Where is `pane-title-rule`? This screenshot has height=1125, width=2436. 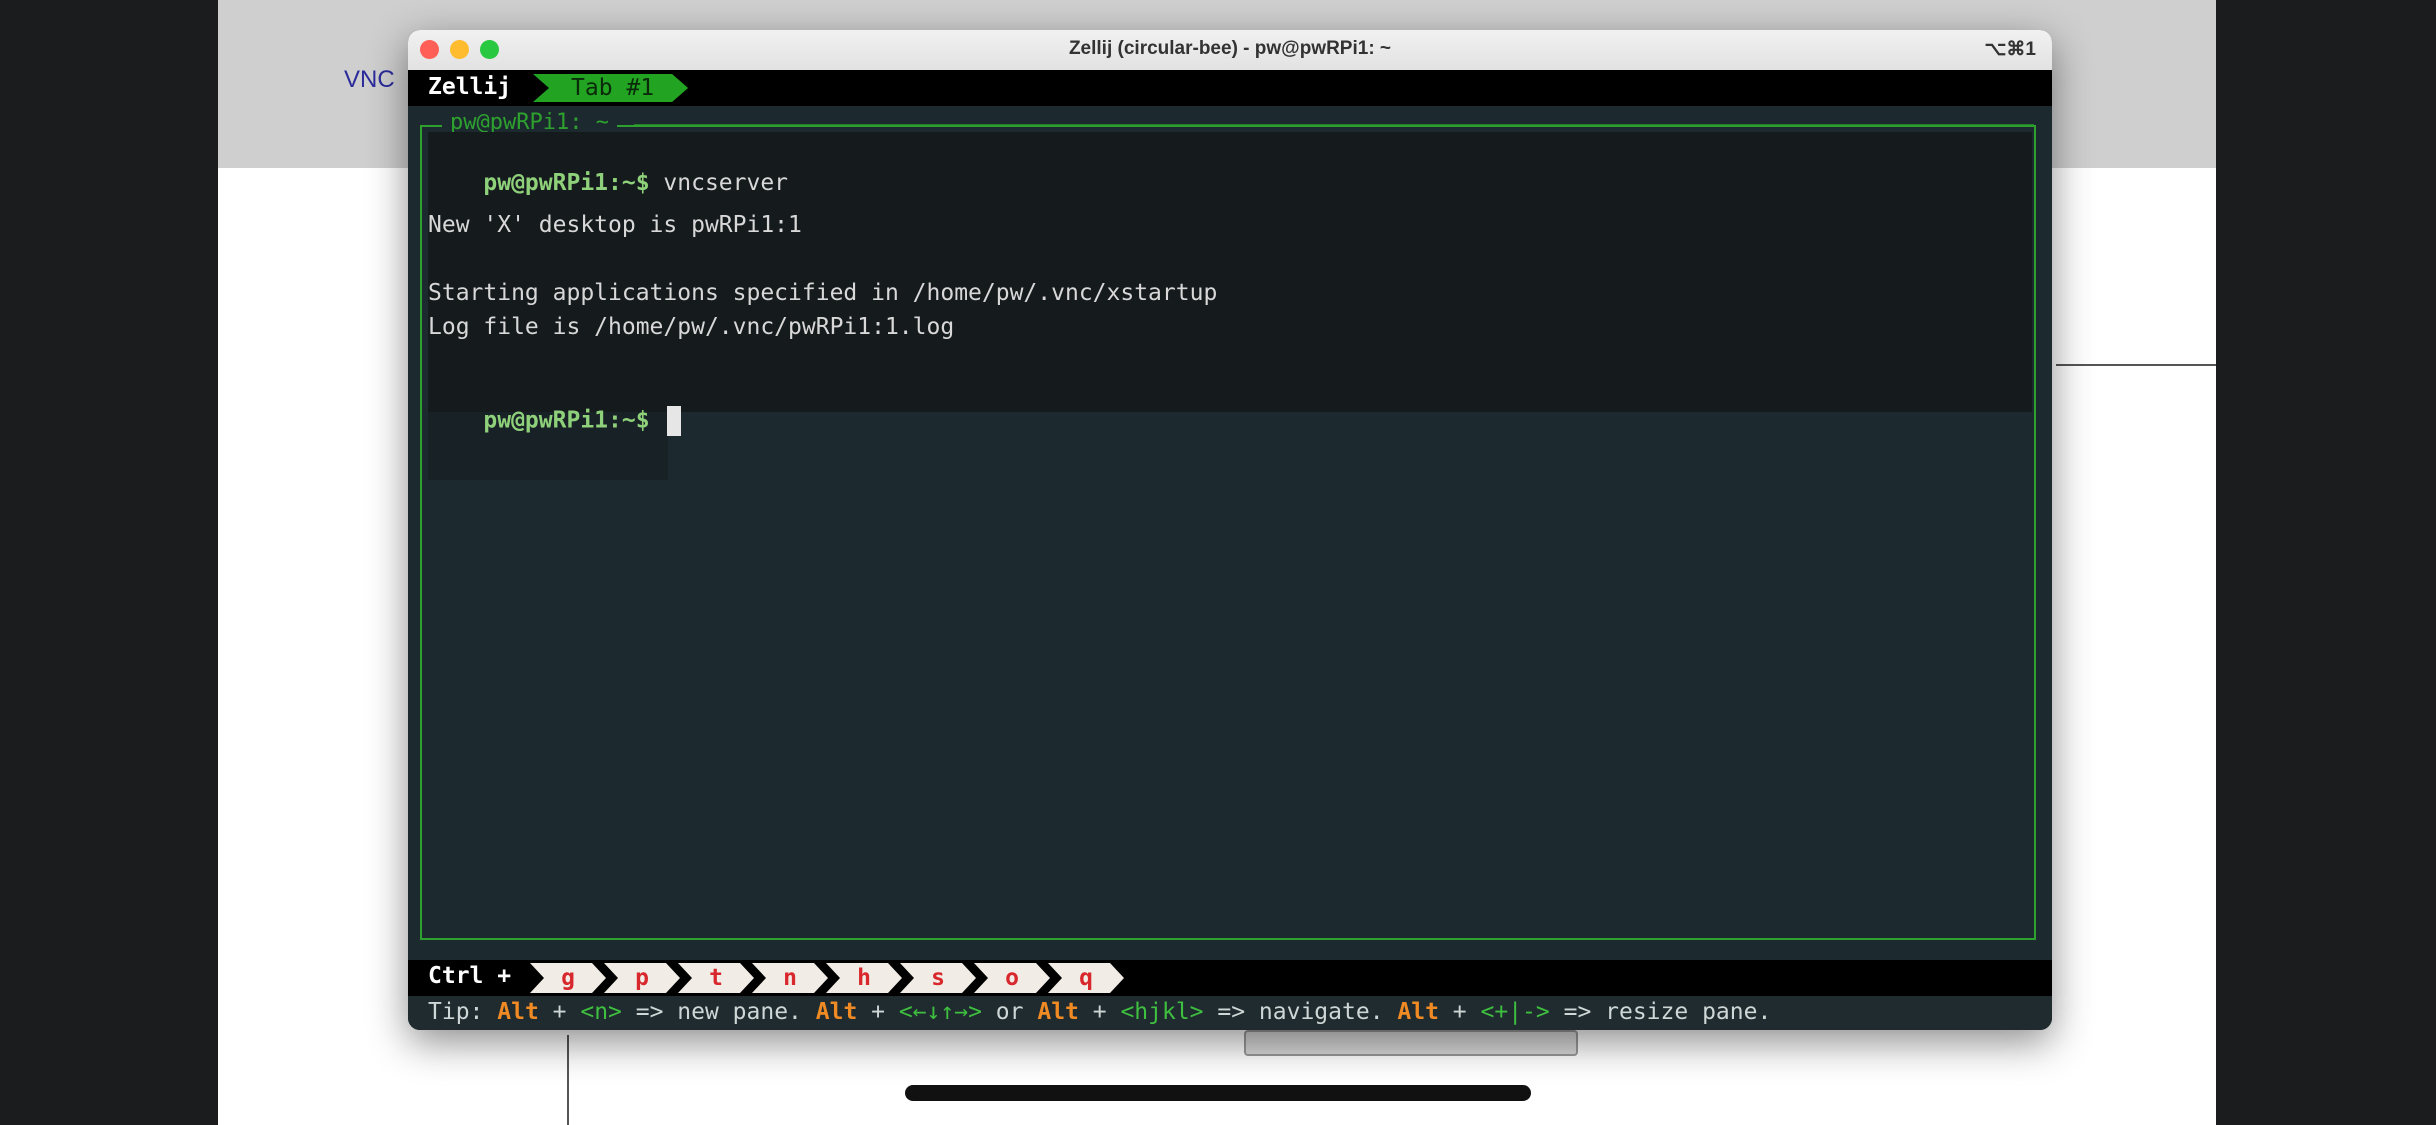
pane-title-rule is located at coordinates (1334, 125).